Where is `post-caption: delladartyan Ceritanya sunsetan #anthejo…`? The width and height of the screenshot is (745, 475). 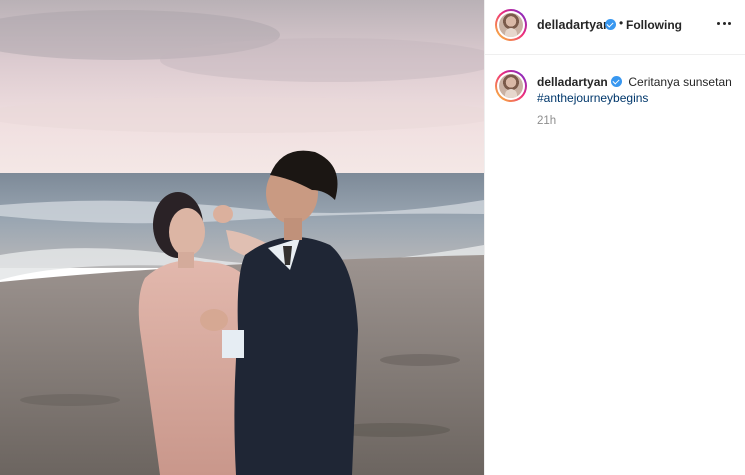
post-caption: delladartyan Ceritanya sunsetan #anthejo… is located at coordinates (615, 116).